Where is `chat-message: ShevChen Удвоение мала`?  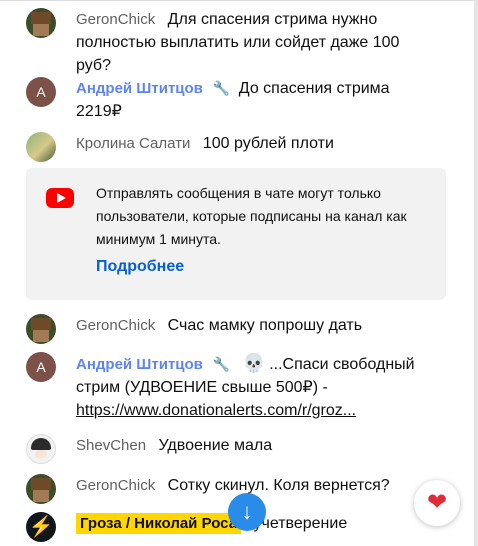 chat-message: ShevChen Удвоение мала is located at coordinates (226, 449).